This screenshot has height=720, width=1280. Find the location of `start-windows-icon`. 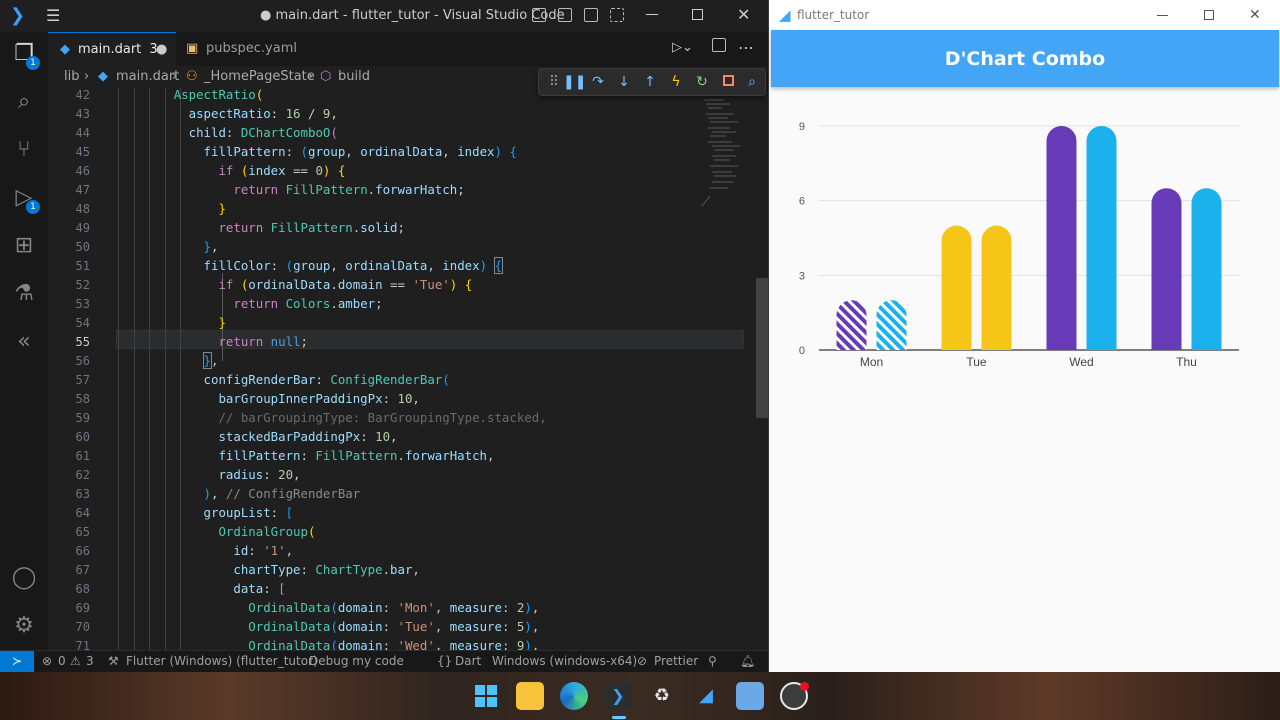

start-windows-icon is located at coordinates (486, 696).